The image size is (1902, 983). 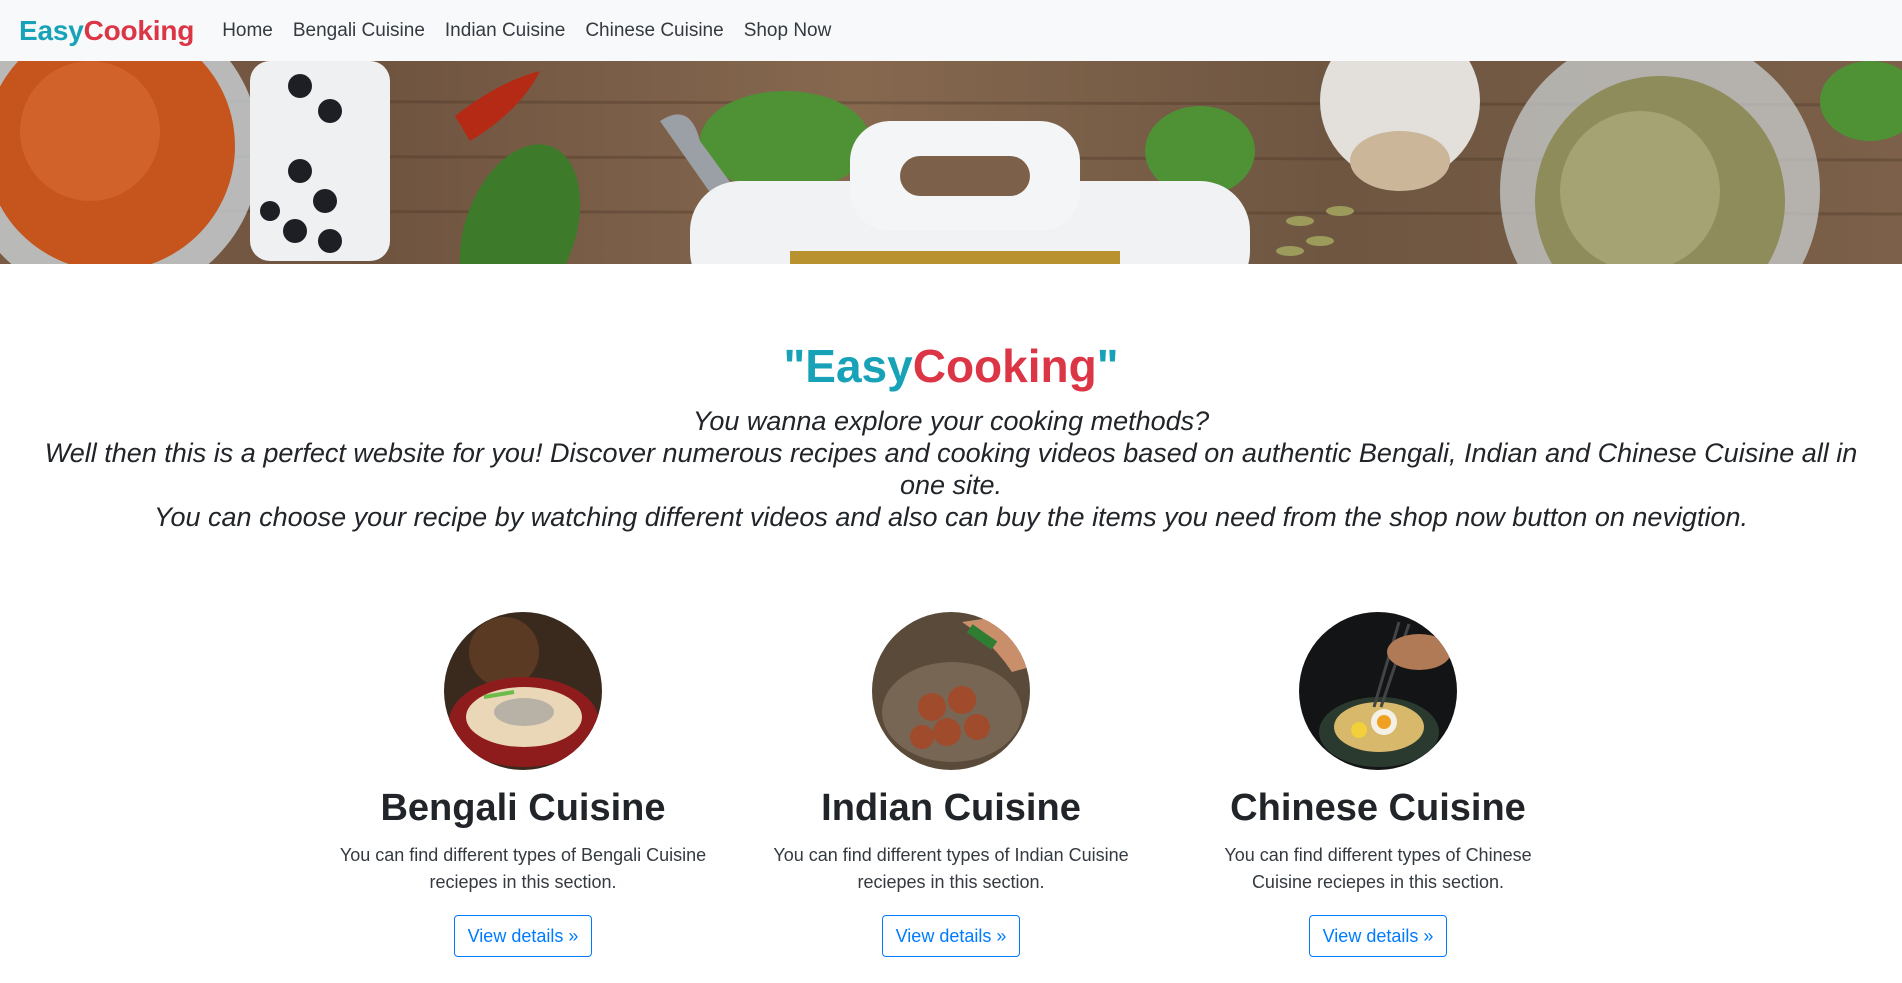 I want to click on chinese-cuisine-image, so click(x=1378, y=691).